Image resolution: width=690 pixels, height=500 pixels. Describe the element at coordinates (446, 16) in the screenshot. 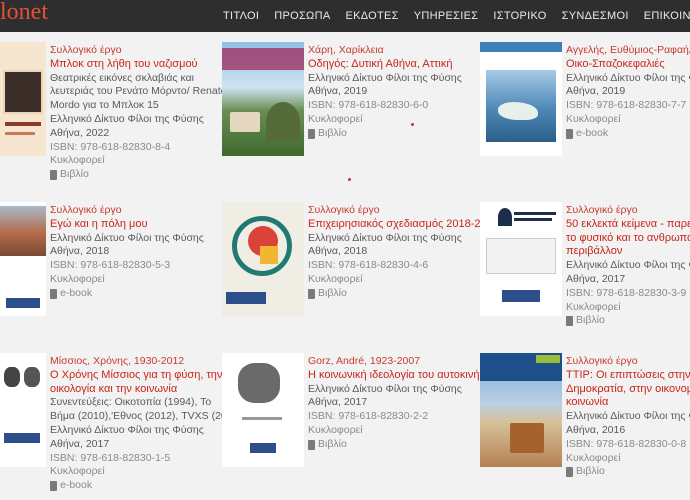

I see `nav-item-3: ΥΠΗΡΕΣΙΕΣ` at that location.